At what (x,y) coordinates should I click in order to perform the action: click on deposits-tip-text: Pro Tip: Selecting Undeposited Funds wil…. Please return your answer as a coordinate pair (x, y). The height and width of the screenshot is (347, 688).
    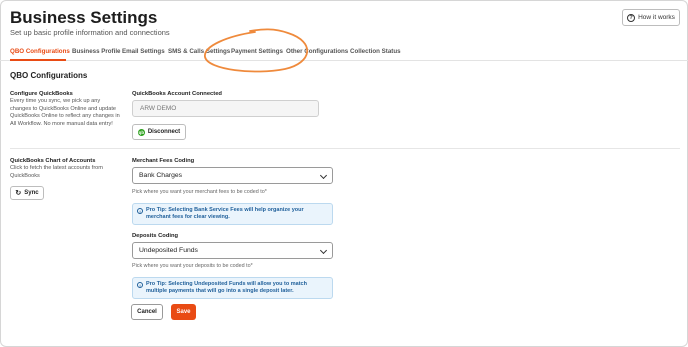
    Looking at the image, I should click on (226, 288).